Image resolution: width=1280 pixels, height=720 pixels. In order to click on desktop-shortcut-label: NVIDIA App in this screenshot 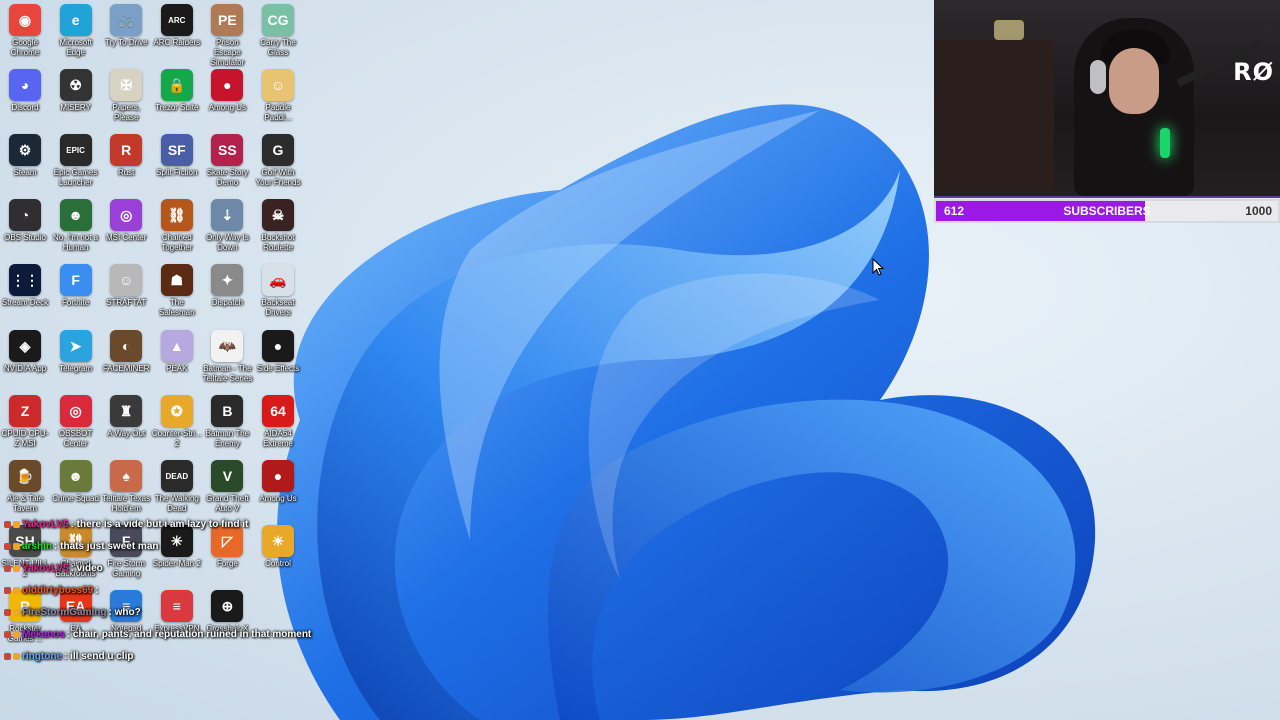, I will do `click(25, 368)`.